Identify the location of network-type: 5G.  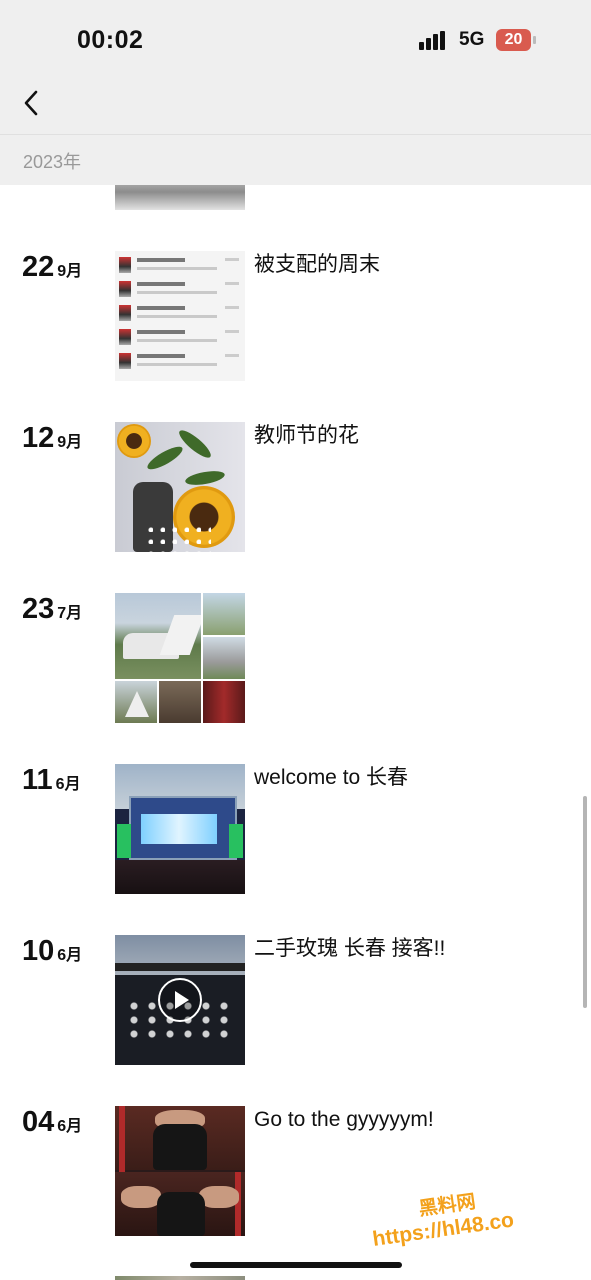
(472, 39).